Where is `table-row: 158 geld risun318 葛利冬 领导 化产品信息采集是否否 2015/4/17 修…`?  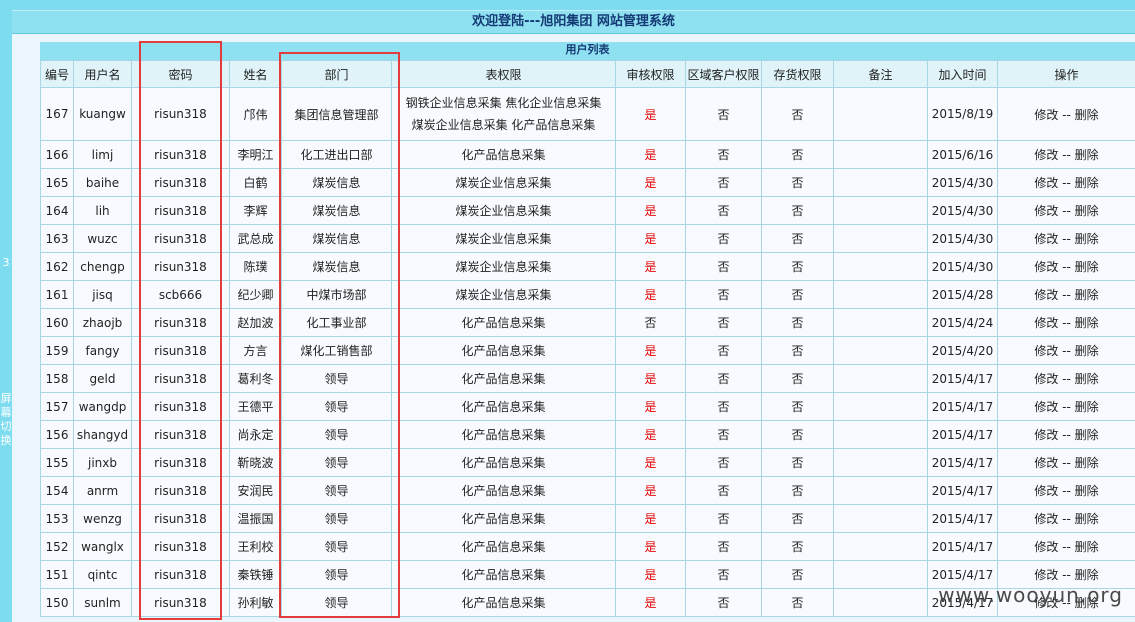 table-row: 158 geld risun318 葛利冬 领导 化产品信息采集是否否 2015/4/17 修… is located at coordinates (587, 378).